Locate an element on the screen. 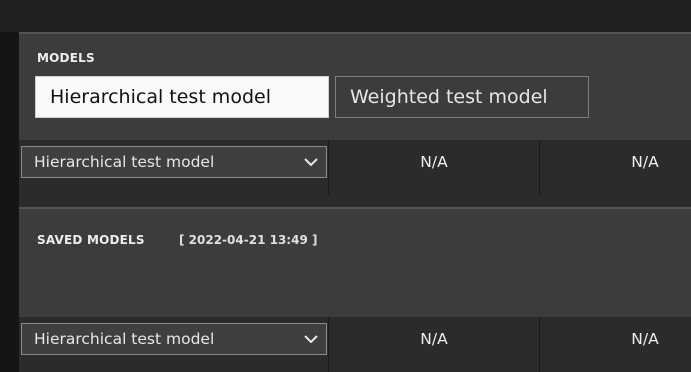 Image resolution: width=691 pixels, height=372 pixels. model-row: Hierarchical test model N/A N/A is located at coordinates (355, 167).